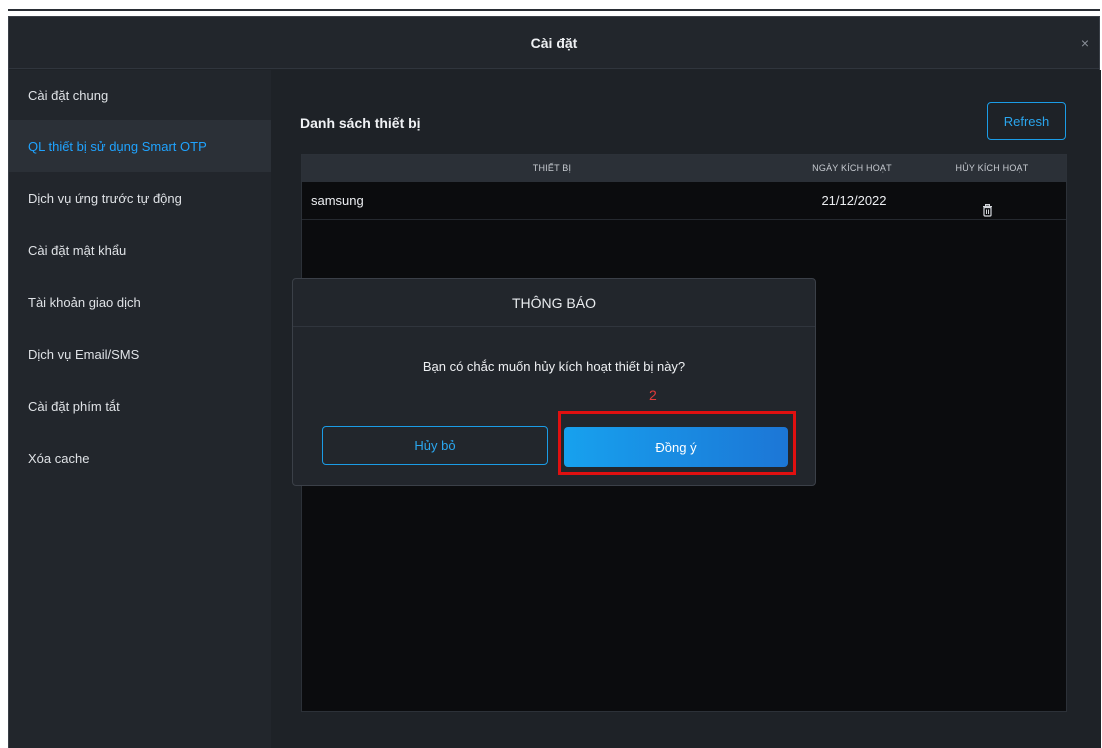 This screenshot has width=1102, height=748. What do you see at coordinates (552, 168) in the screenshot?
I see `column-header-device: THIẾT BỊ` at bounding box center [552, 168].